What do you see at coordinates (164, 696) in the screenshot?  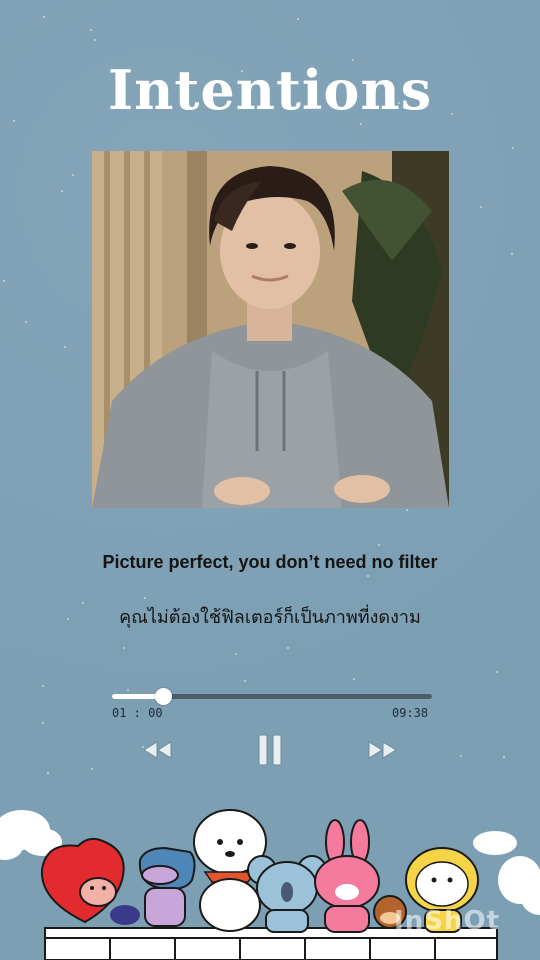 I see `progress-handle` at bounding box center [164, 696].